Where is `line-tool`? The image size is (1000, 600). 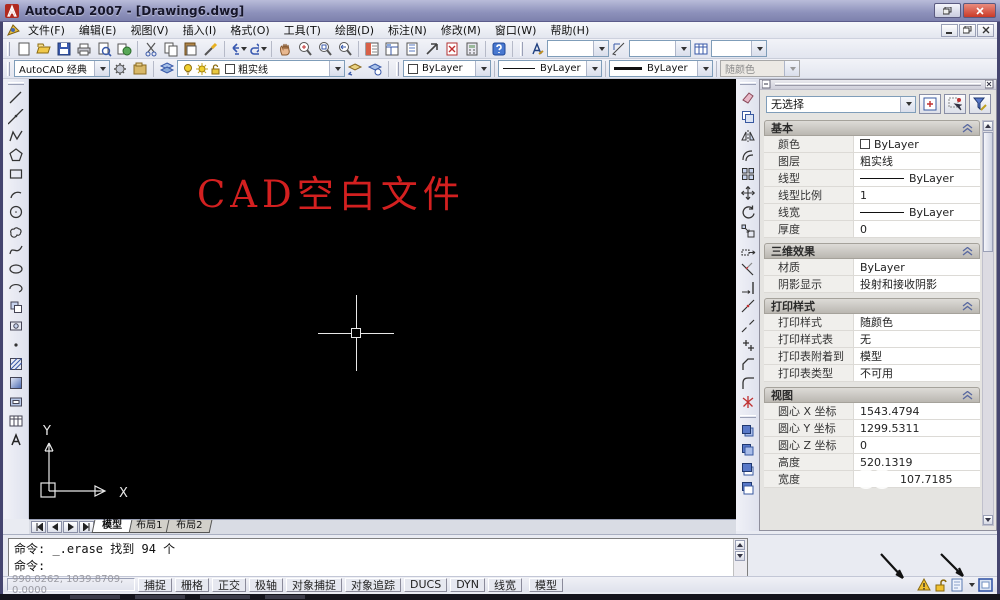 line-tool is located at coordinates (16, 97).